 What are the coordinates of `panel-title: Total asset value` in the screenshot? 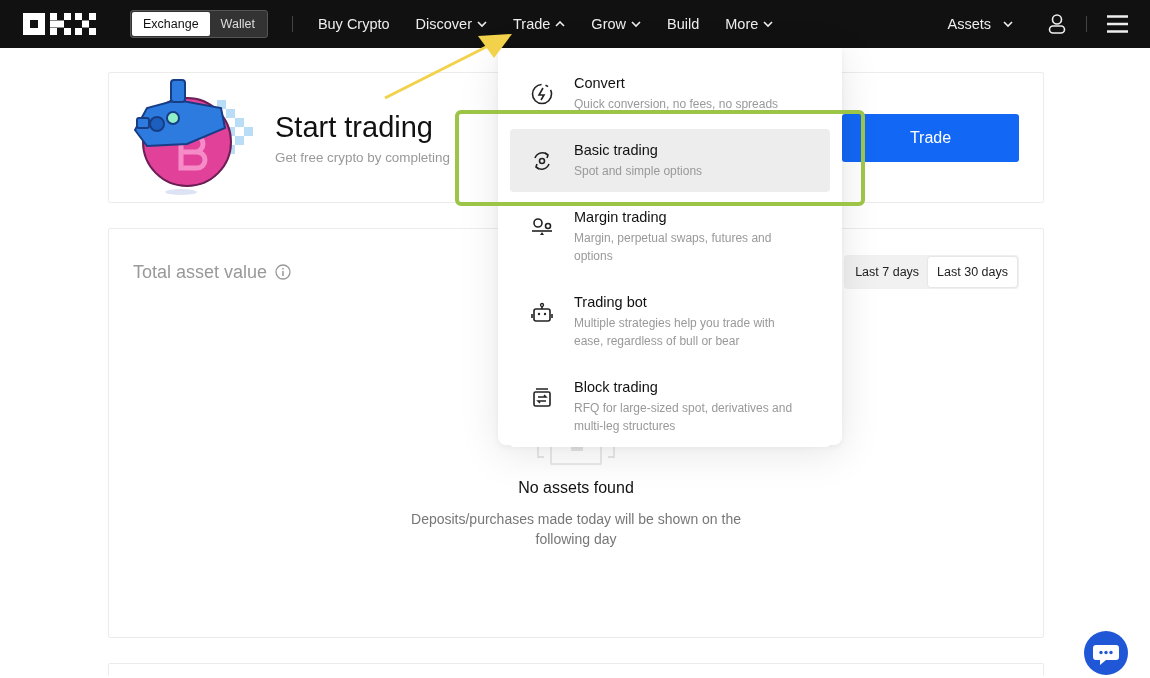 It's located at (200, 272).